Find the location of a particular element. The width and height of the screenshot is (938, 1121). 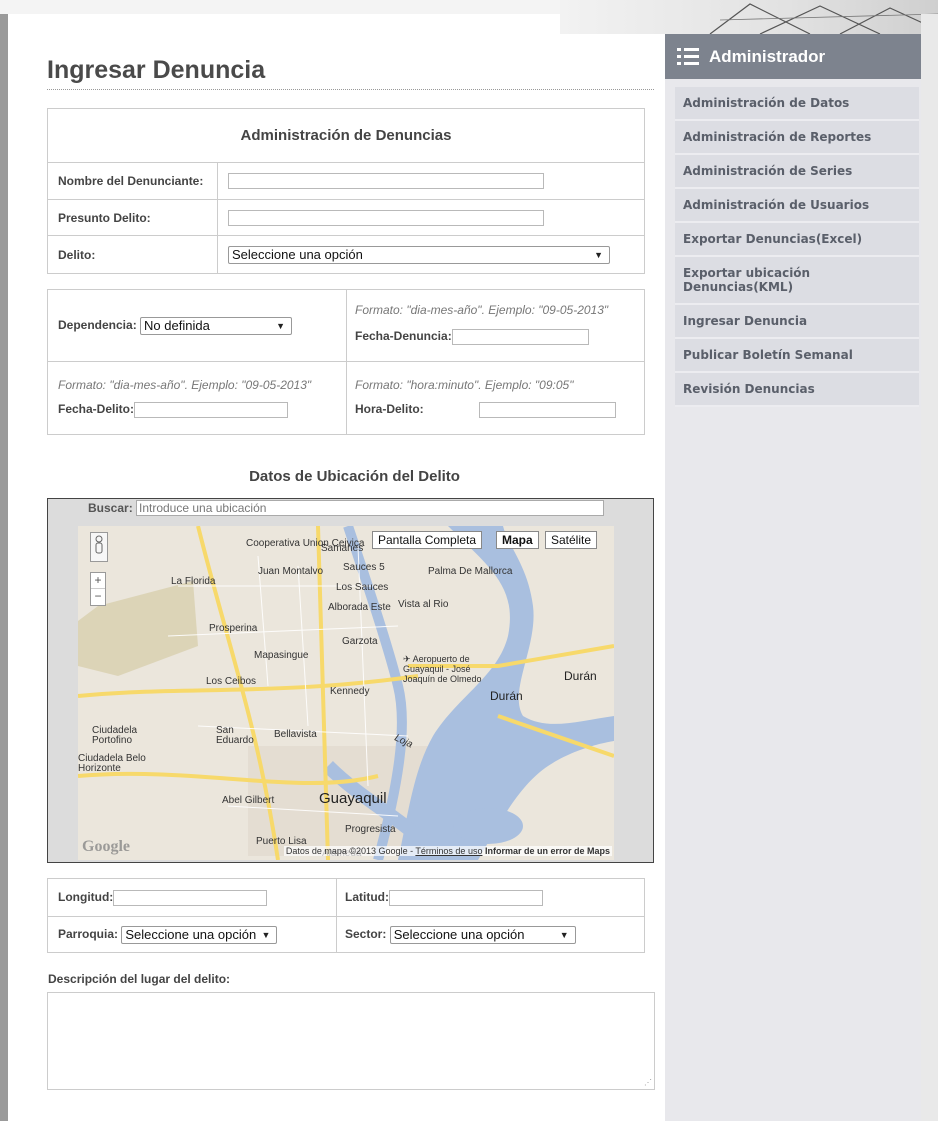

dependencia-select-value: No definida is located at coordinates (177, 325).